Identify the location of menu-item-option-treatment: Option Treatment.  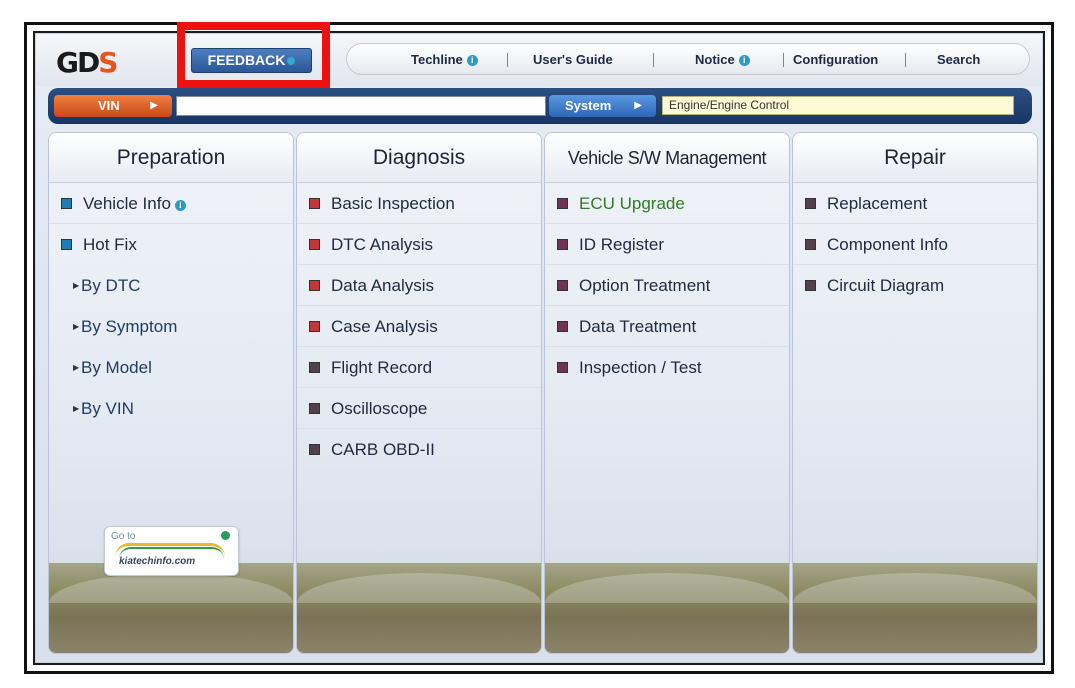
(667, 285).